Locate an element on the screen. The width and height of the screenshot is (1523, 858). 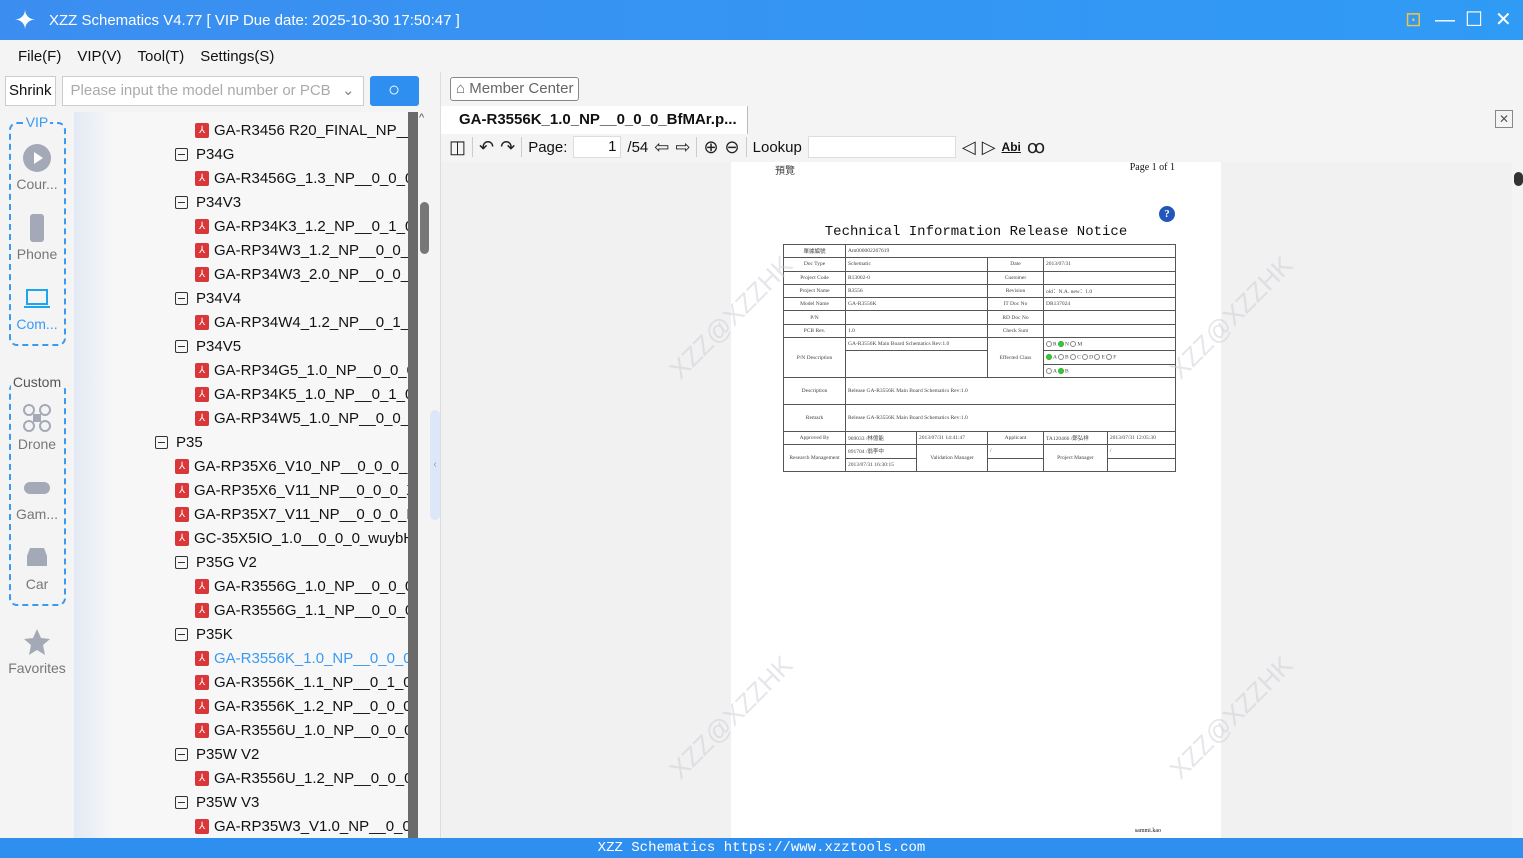
radio-label: A is located at coordinates (1054, 357).